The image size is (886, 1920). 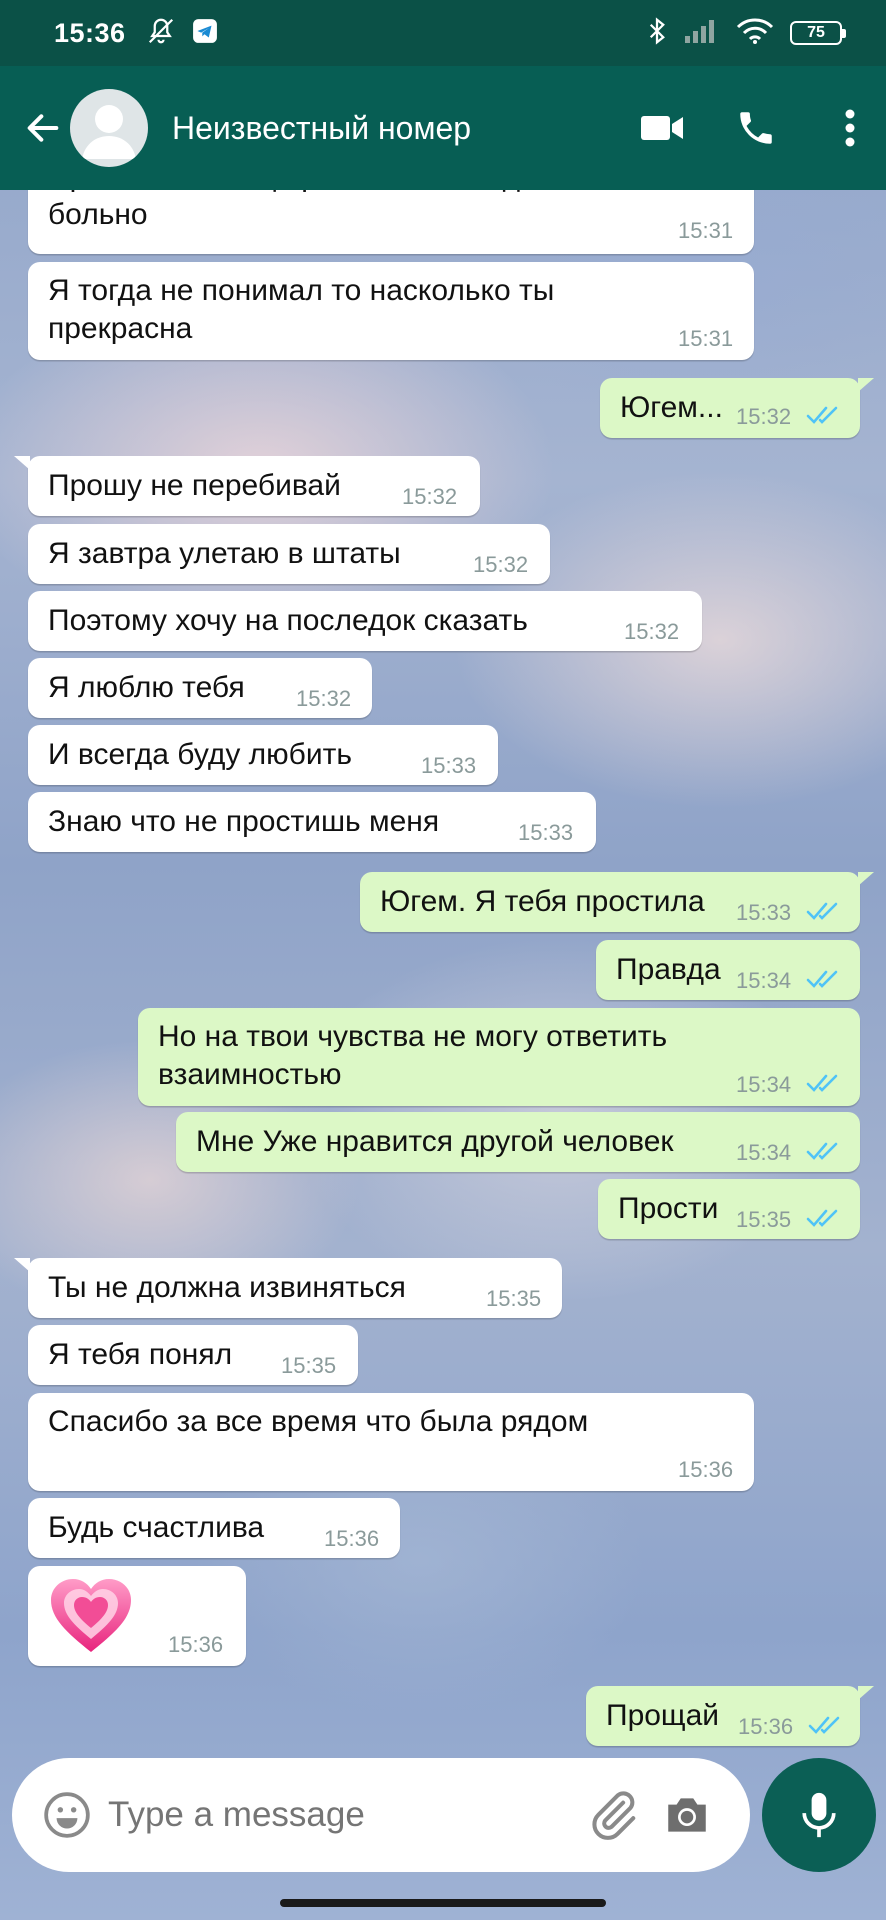 What do you see at coordinates (657, 33) in the screenshot?
I see `bluetooth-icon` at bounding box center [657, 33].